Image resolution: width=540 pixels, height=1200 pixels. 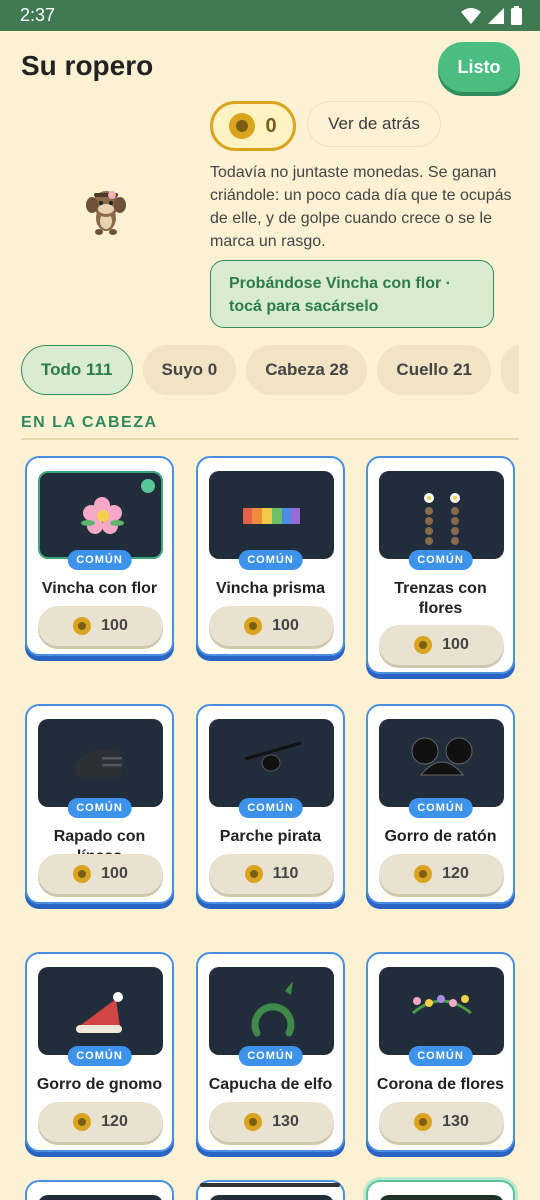 I want to click on rainbow-band-icon, so click(x=271, y=516).